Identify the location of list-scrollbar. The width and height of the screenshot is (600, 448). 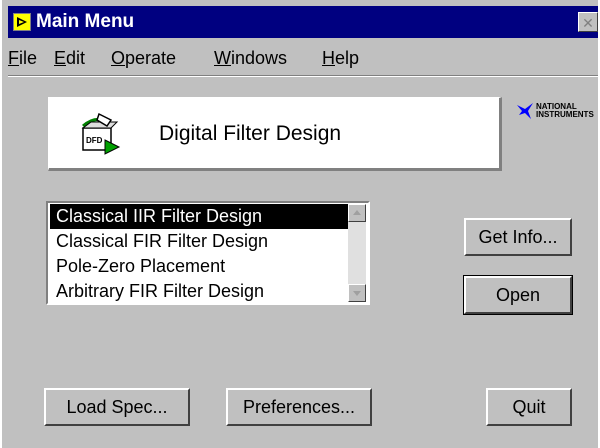
(357, 253).